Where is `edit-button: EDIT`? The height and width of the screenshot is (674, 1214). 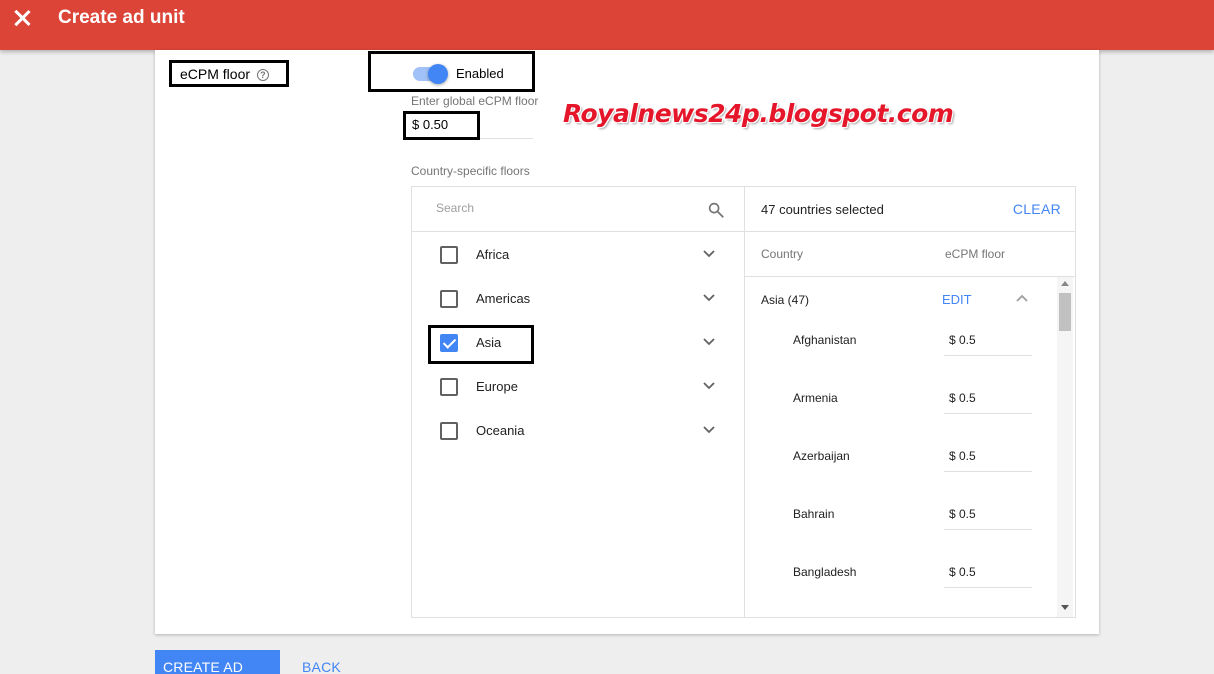 edit-button: EDIT is located at coordinates (957, 299).